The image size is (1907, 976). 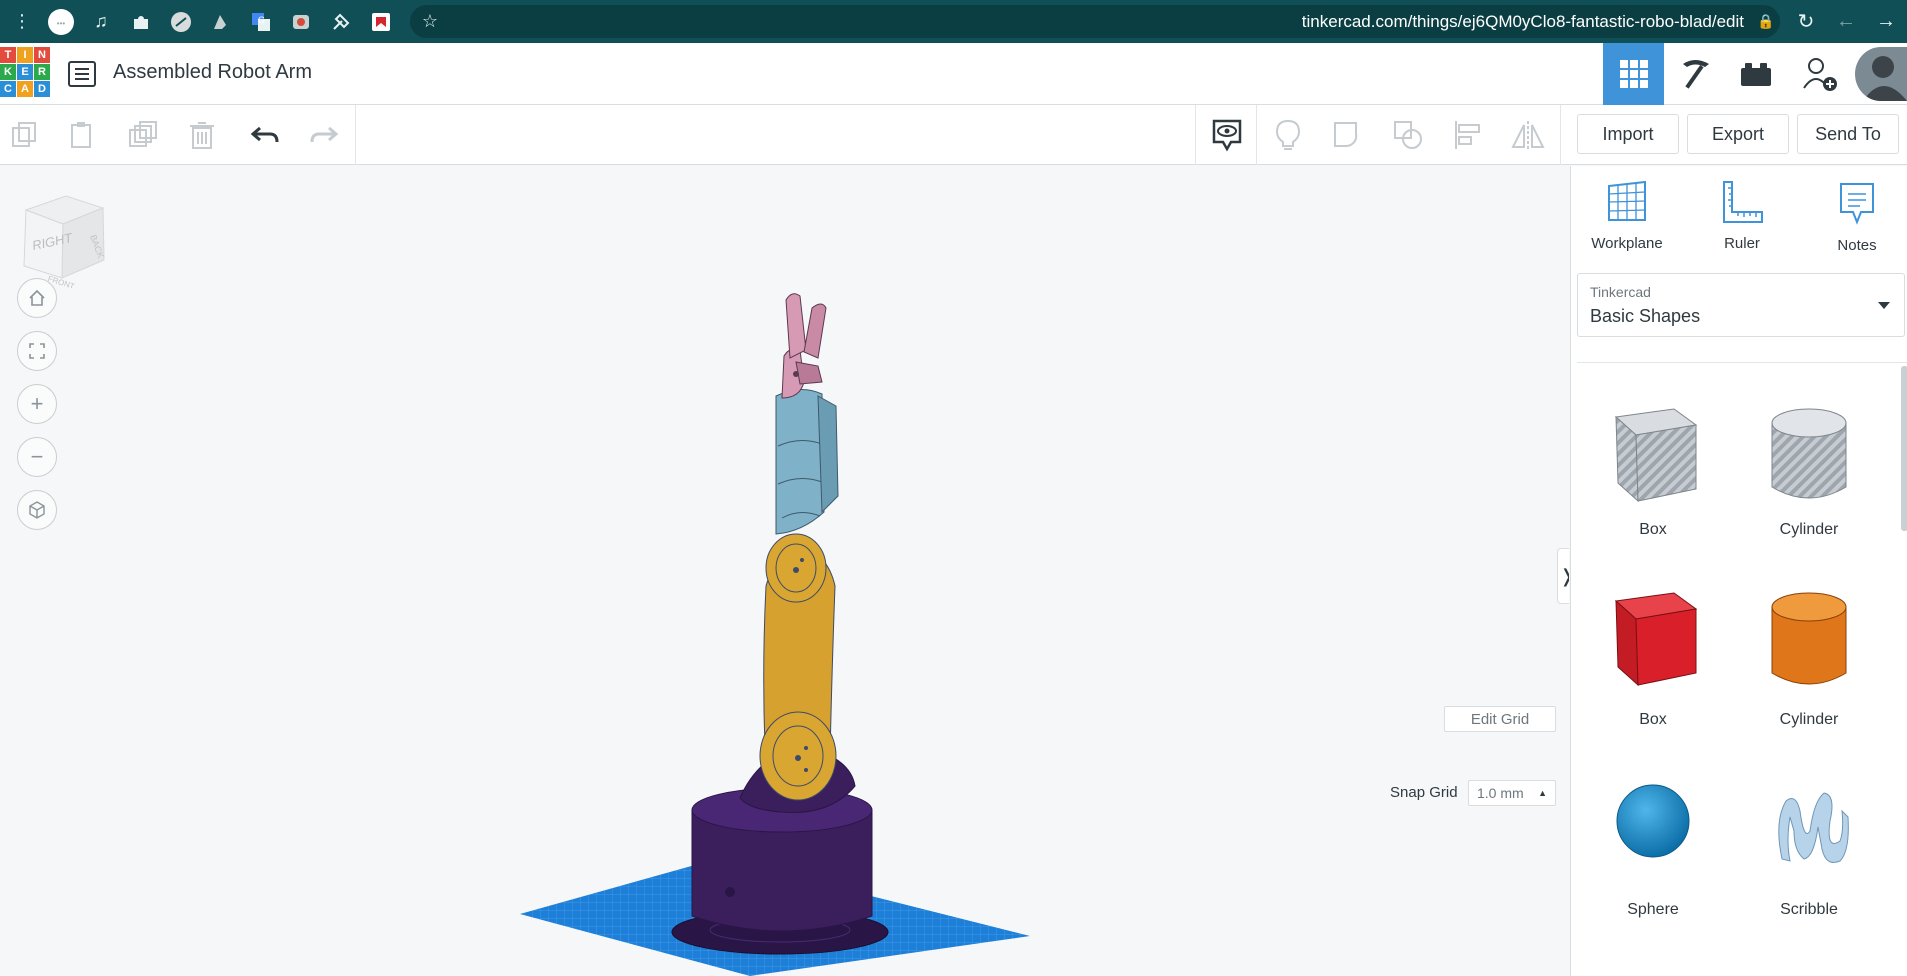 What do you see at coordinates (142, 135) in the screenshot?
I see `duplicate-icon` at bounding box center [142, 135].